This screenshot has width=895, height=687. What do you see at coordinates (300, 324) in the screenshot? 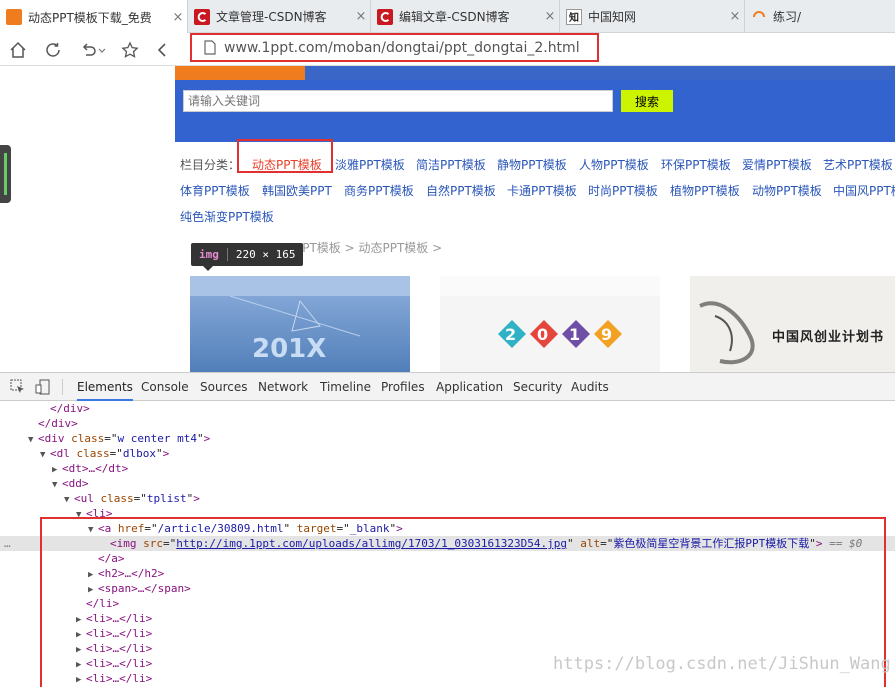
I see `template-thumbnail: 201X` at bounding box center [300, 324].